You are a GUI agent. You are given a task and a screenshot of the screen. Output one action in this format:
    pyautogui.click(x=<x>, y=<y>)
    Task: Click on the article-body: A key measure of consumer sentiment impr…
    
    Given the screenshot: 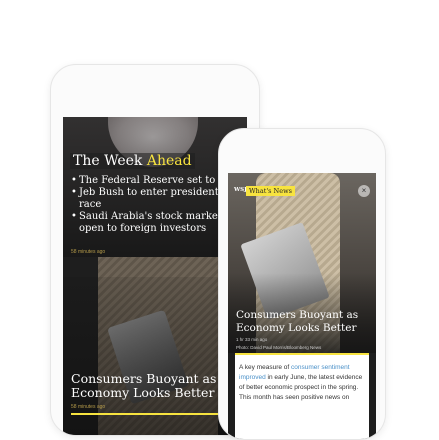 What is the action you would take?
    pyautogui.click(x=303, y=383)
    